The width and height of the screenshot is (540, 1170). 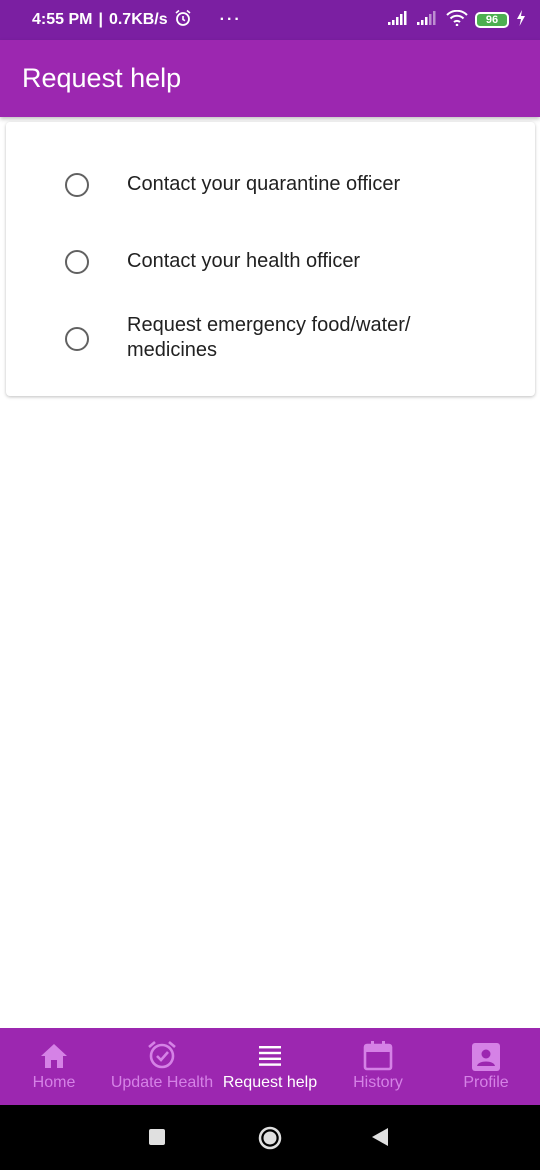 I want to click on home-button, so click(x=270, y=1140).